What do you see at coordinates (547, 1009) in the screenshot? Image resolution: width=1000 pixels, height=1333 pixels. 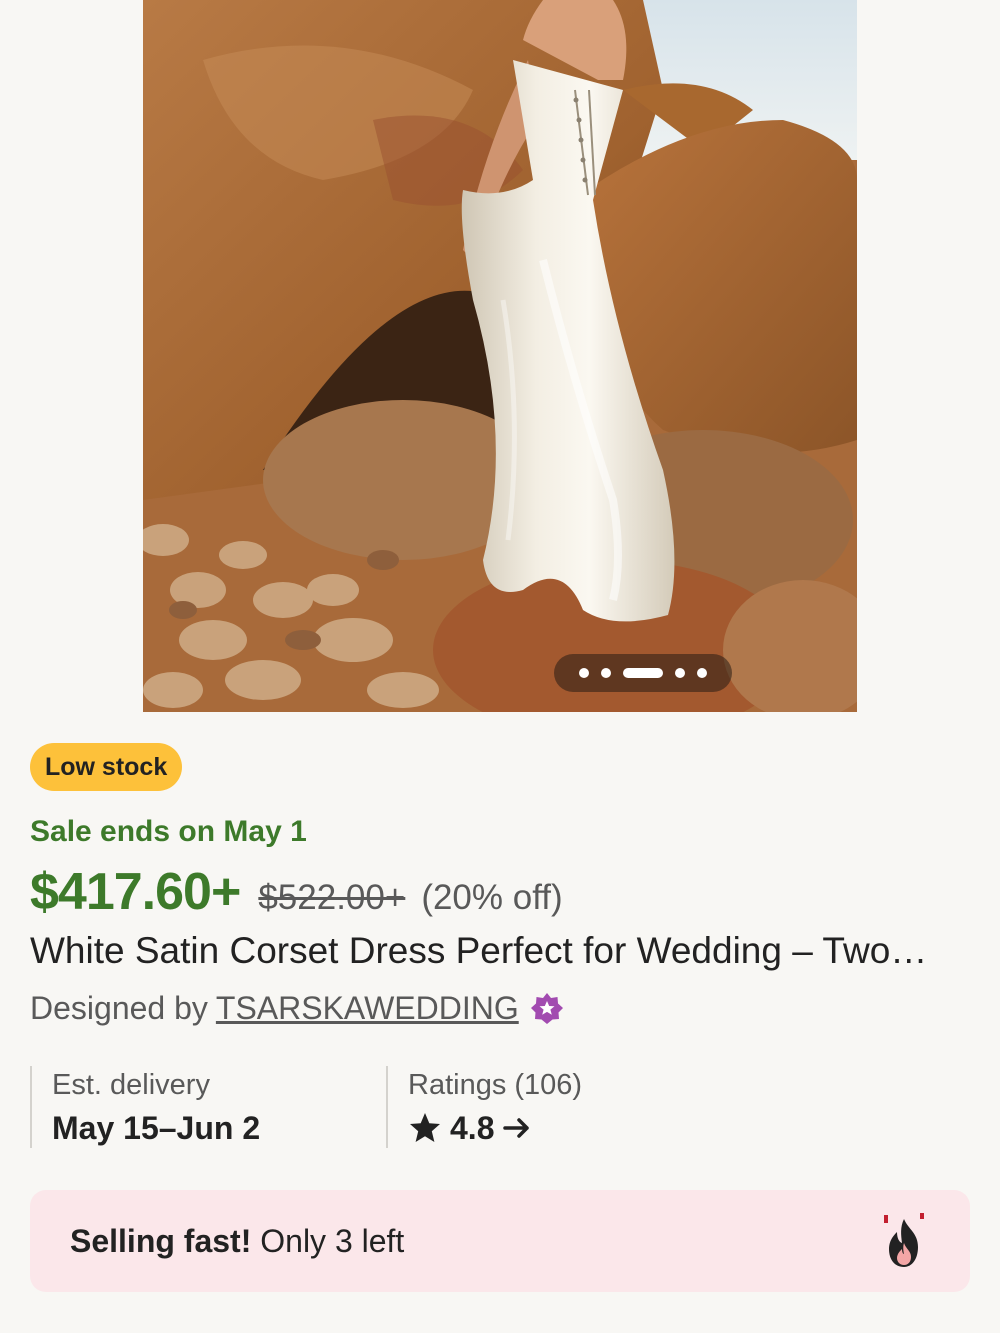 I see `star-seller-icon` at bounding box center [547, 1009].